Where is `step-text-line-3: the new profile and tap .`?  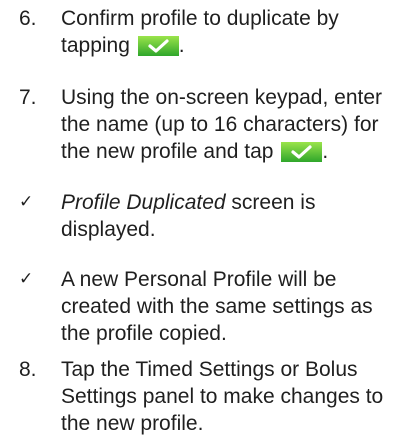
step-text-line-3: the new profile and tap . is located at coordinates (233, 151).